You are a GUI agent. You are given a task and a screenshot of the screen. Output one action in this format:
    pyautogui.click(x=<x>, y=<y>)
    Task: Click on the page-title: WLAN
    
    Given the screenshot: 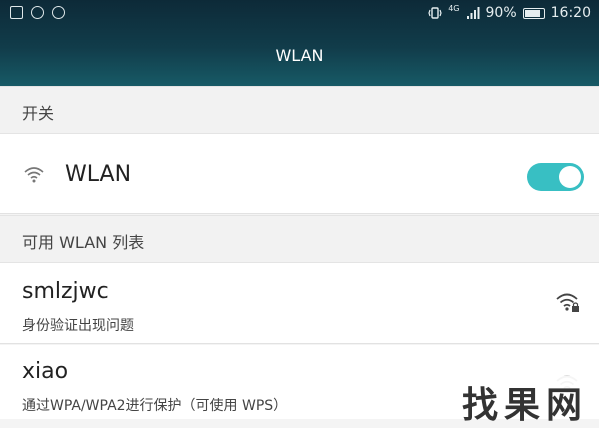 What is the action you would take?
    pyautogui.click(x=299, y=55)
    